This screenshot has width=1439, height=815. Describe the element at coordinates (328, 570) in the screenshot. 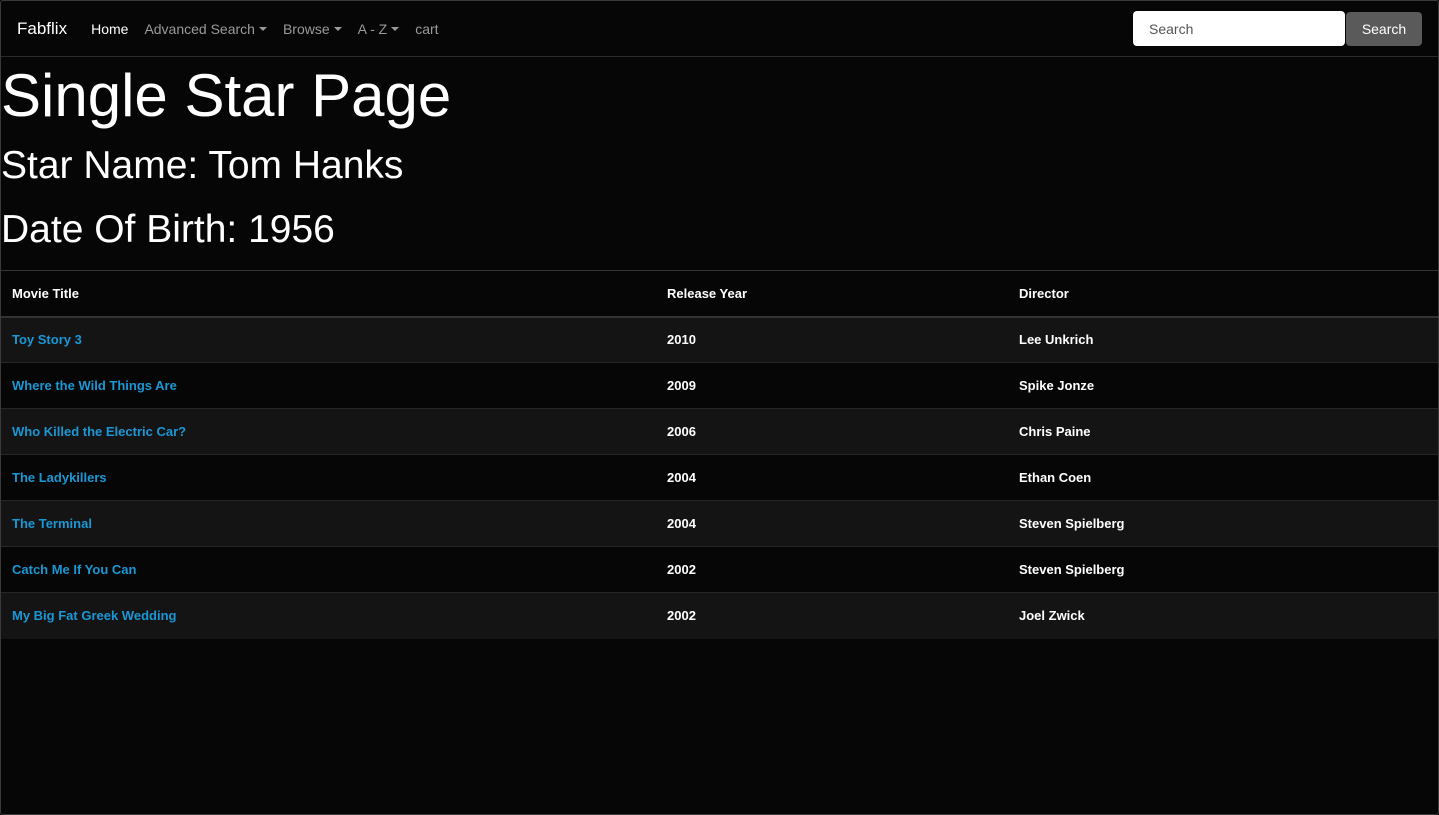

I see `movie-title-cell: Catch Me If You Can` at that location.